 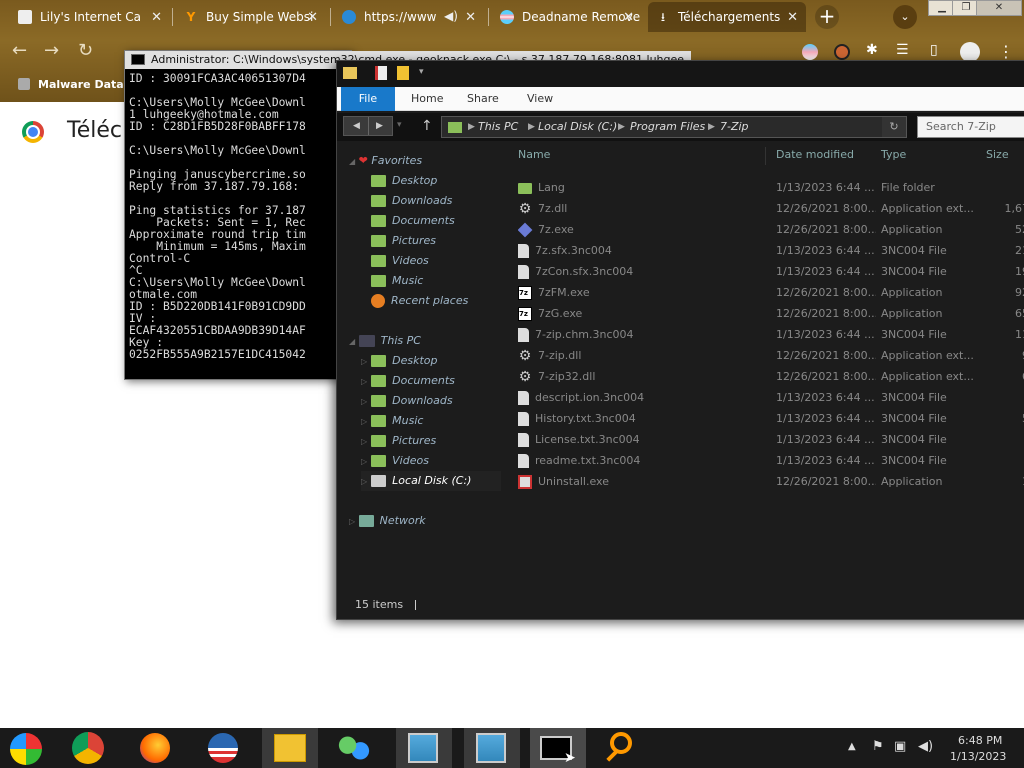 I want to click on reload-icon: ↻, so click(x=85, y=51).